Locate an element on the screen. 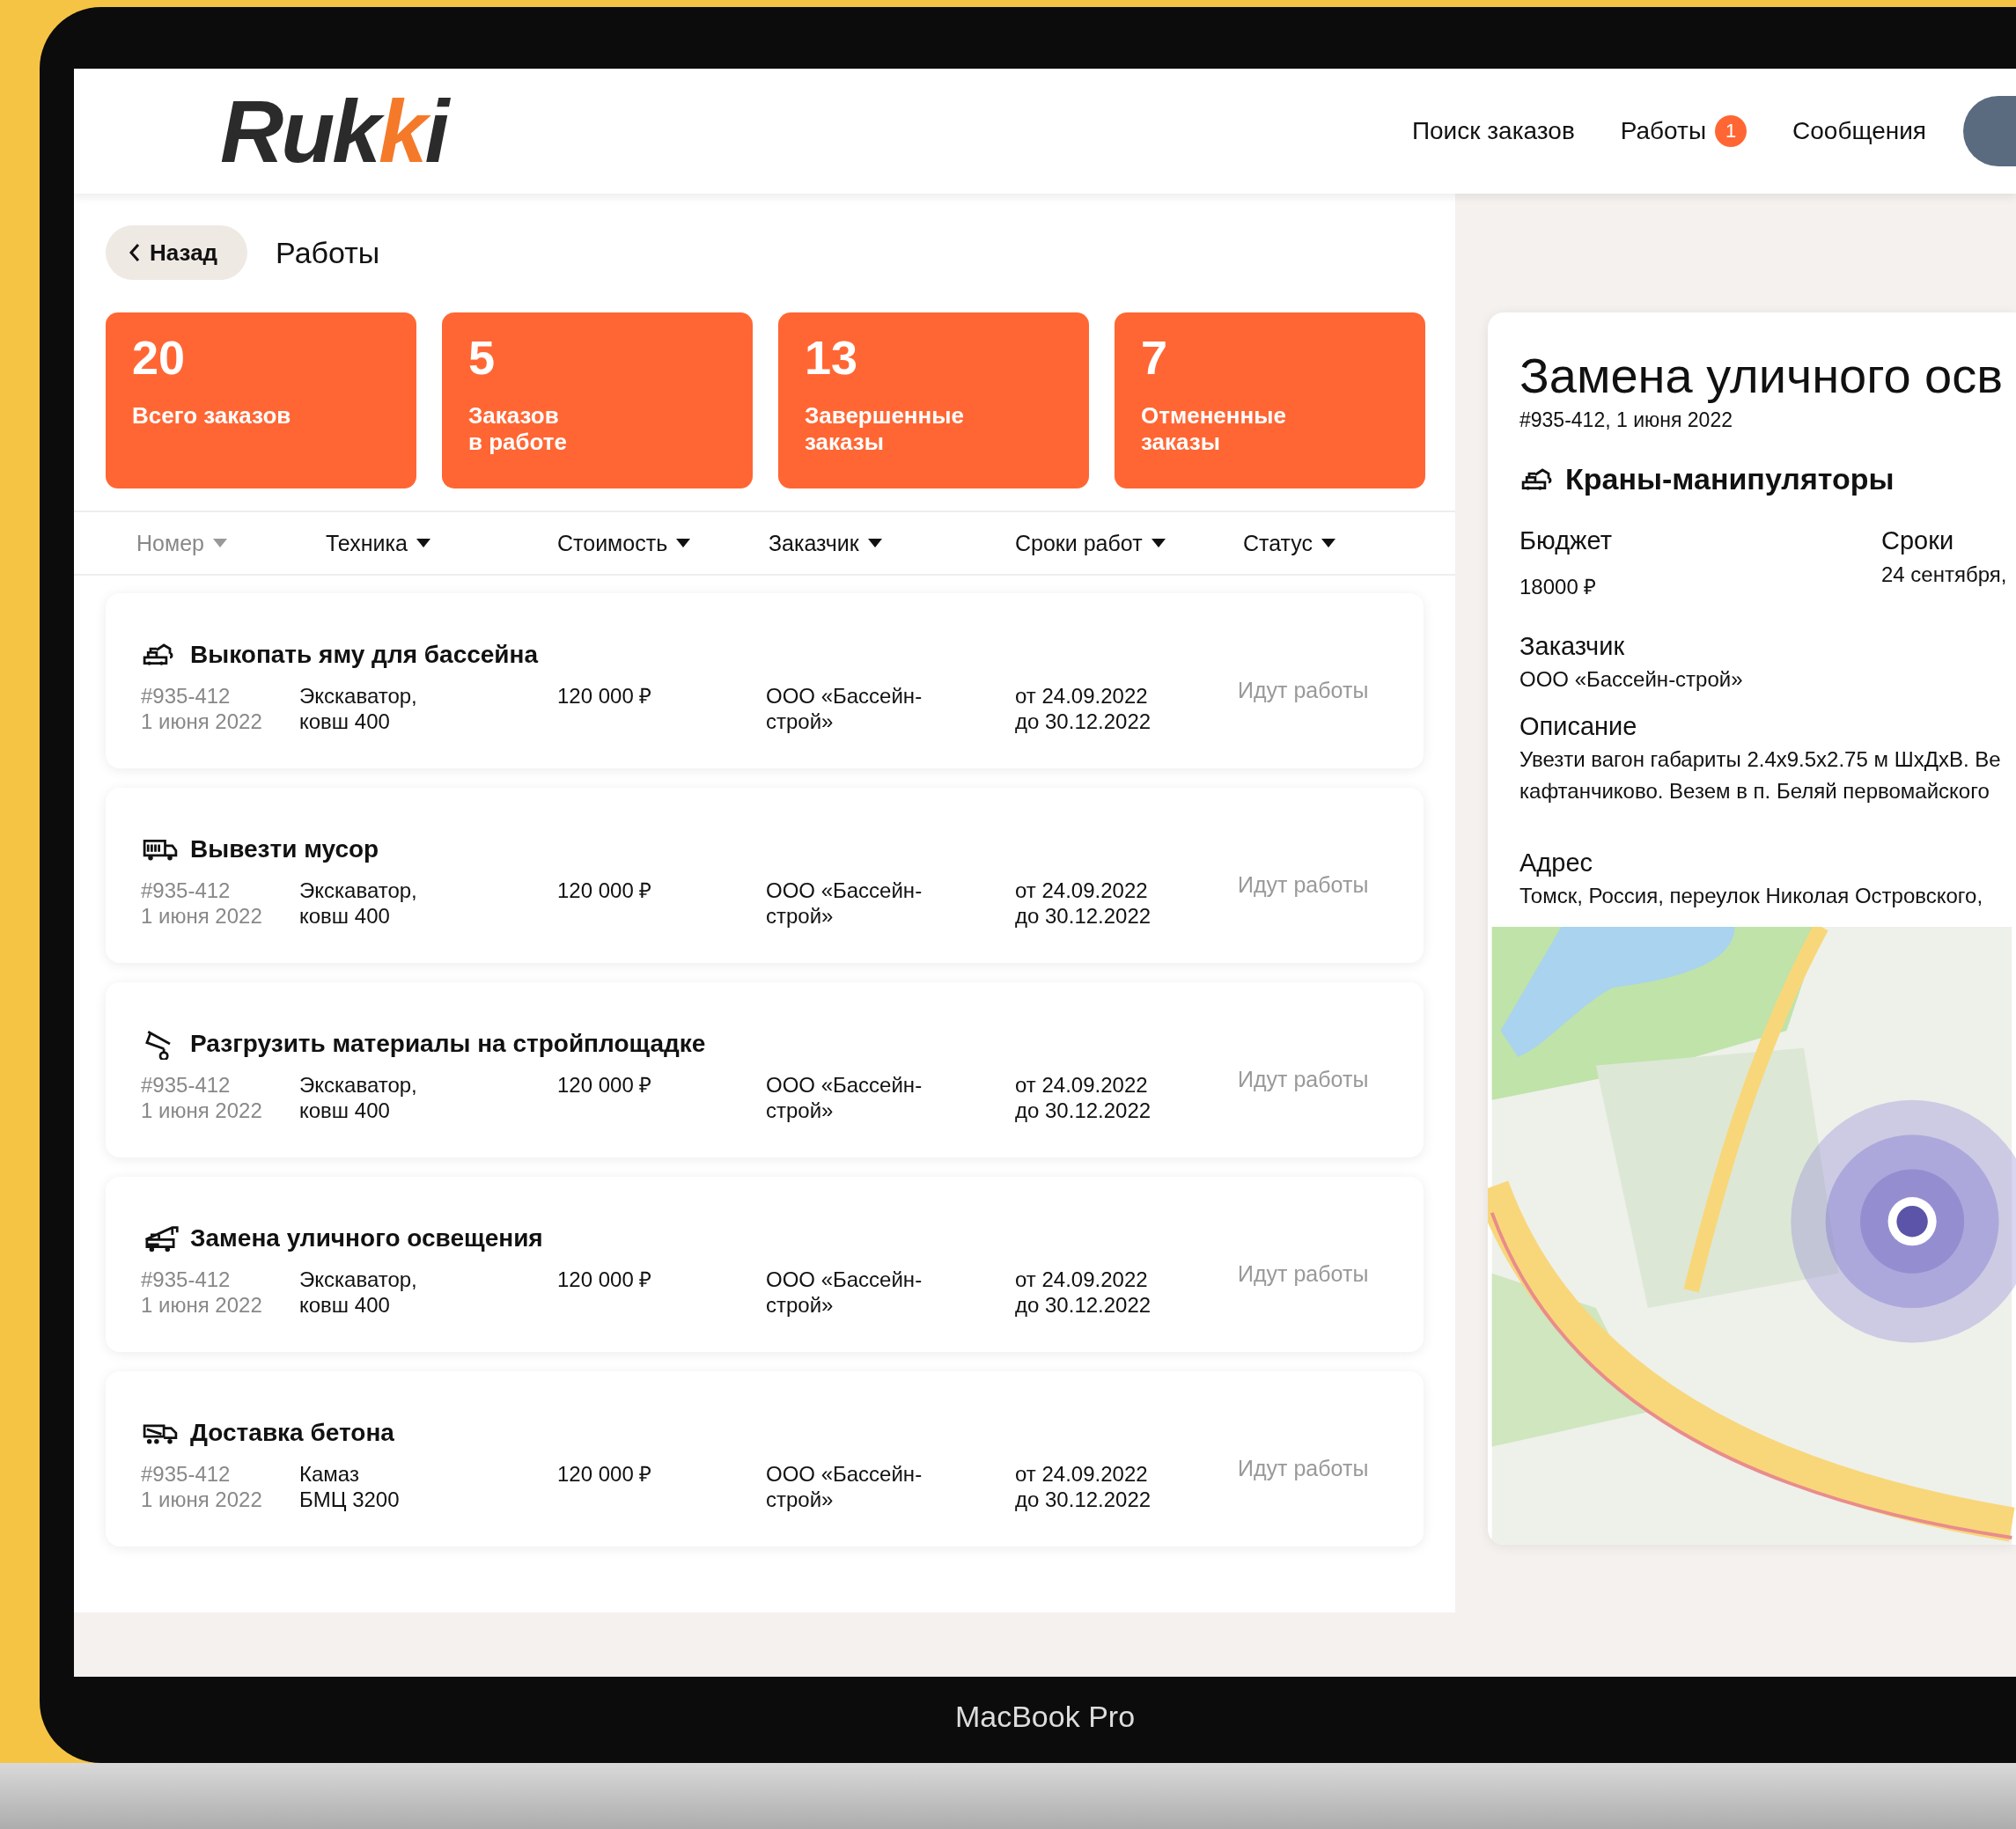 This screenshot has height=1829, width=2016. field-label: Описание is located at coordinates (1578, 727).